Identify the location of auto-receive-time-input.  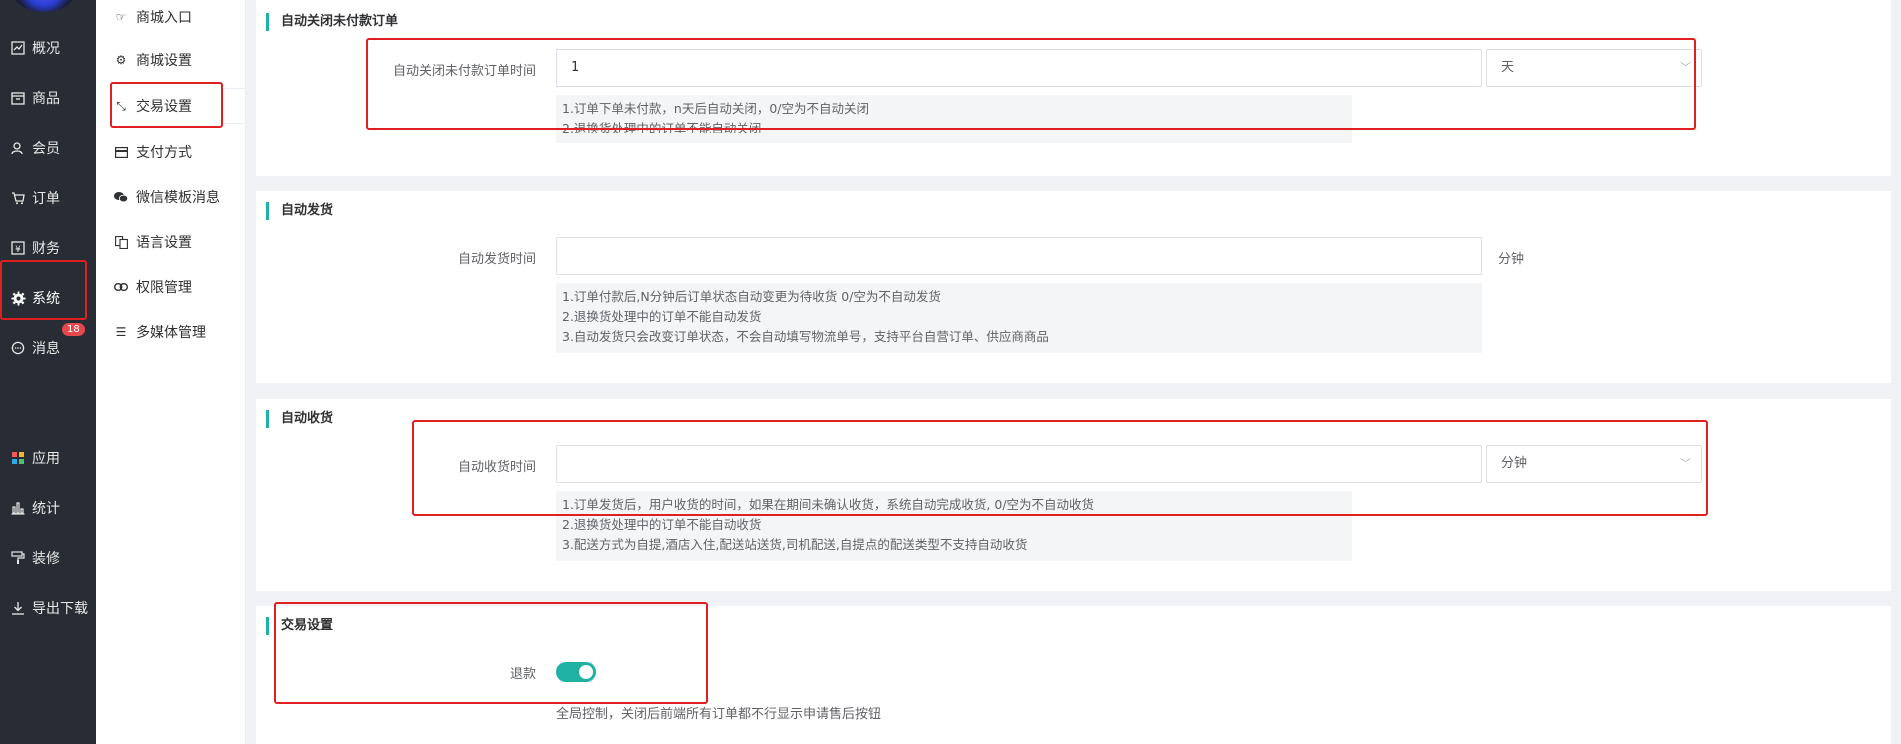
(1019, 464).